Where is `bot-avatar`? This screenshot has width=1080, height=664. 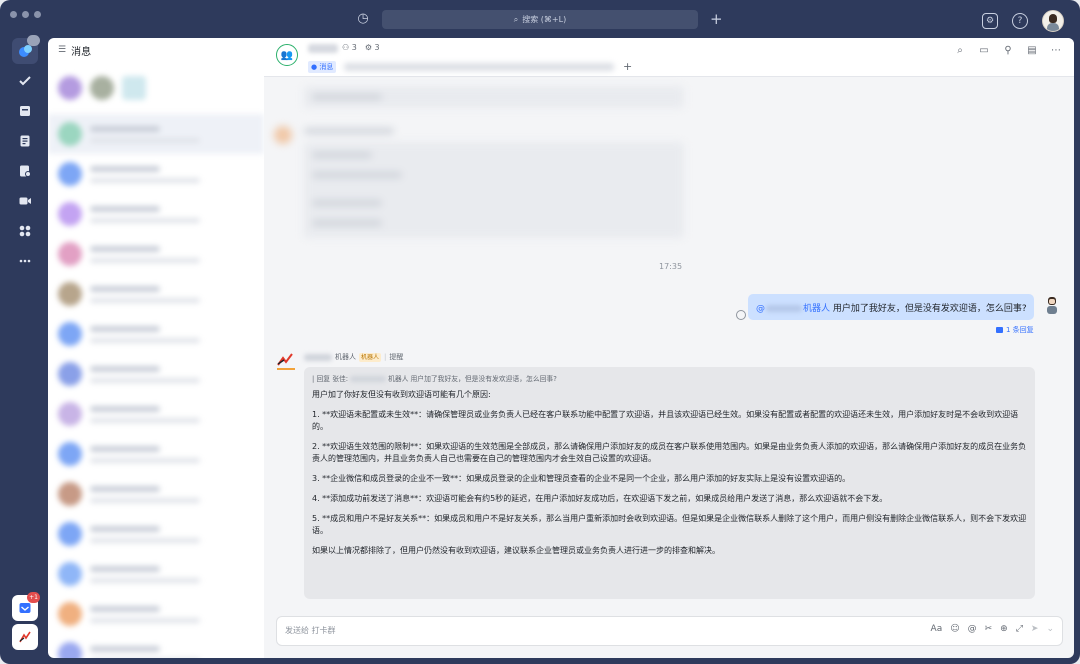
bot-avatar is located at coordinates (286, 362).